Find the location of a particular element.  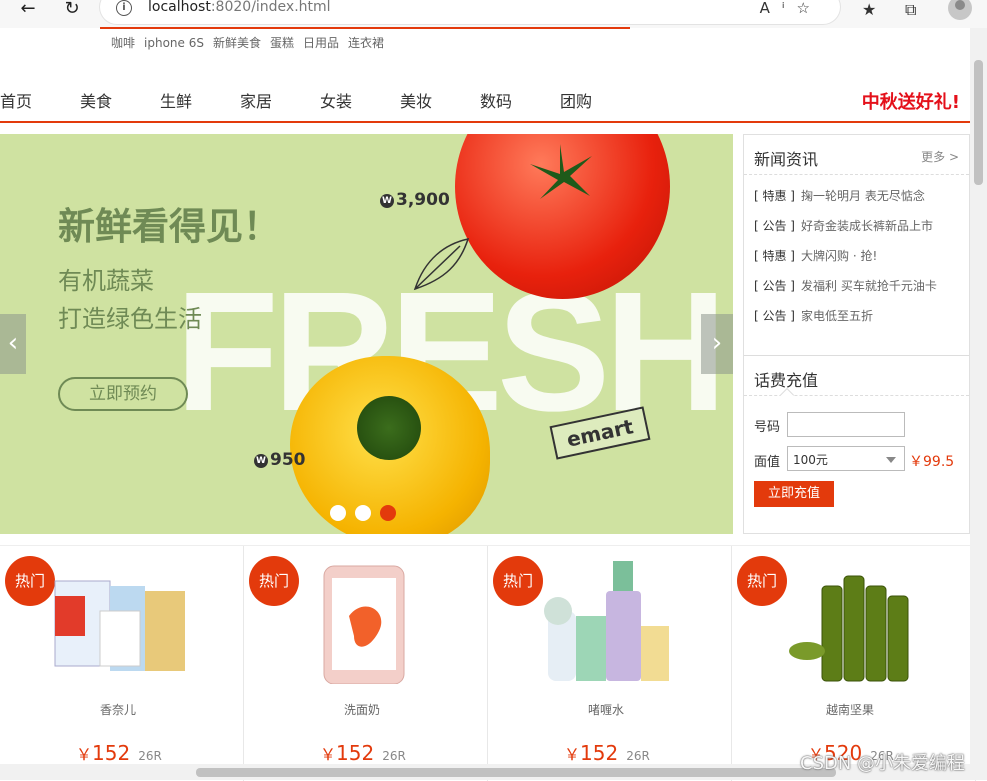

pepper-stem is located at coordinates (389, 428).